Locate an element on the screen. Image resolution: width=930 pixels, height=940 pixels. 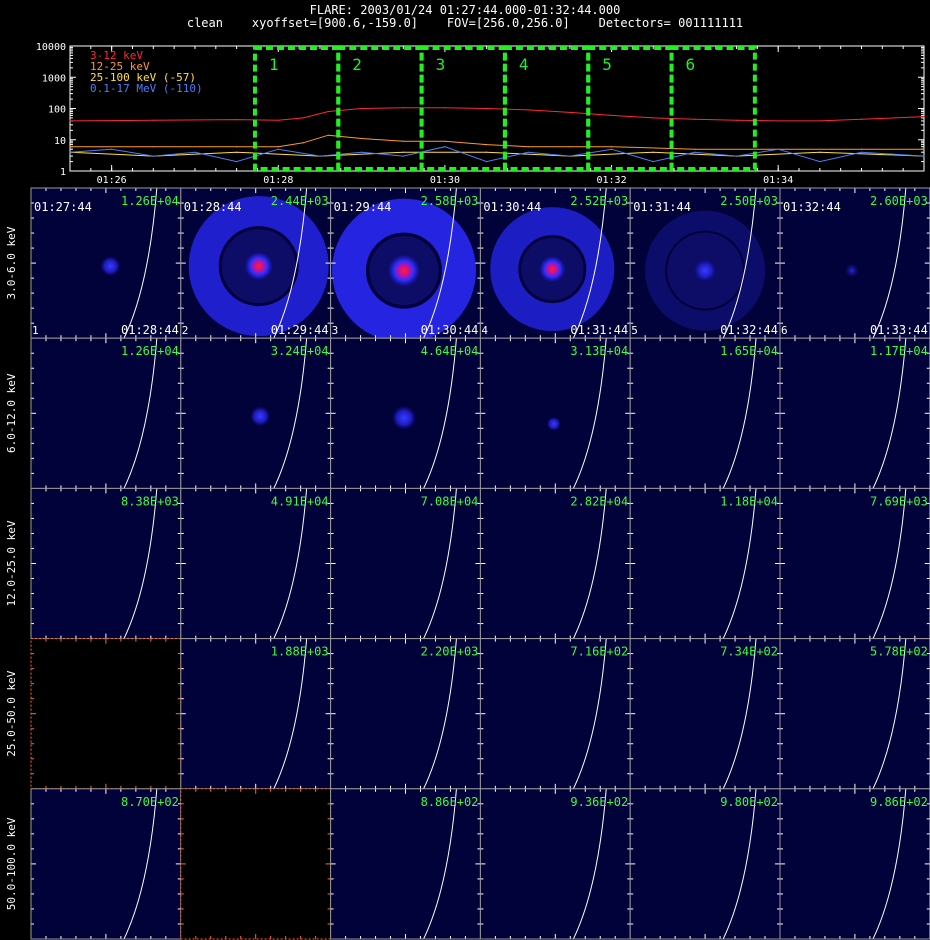
cell-number: 4 is located at coordinates (484, 330).